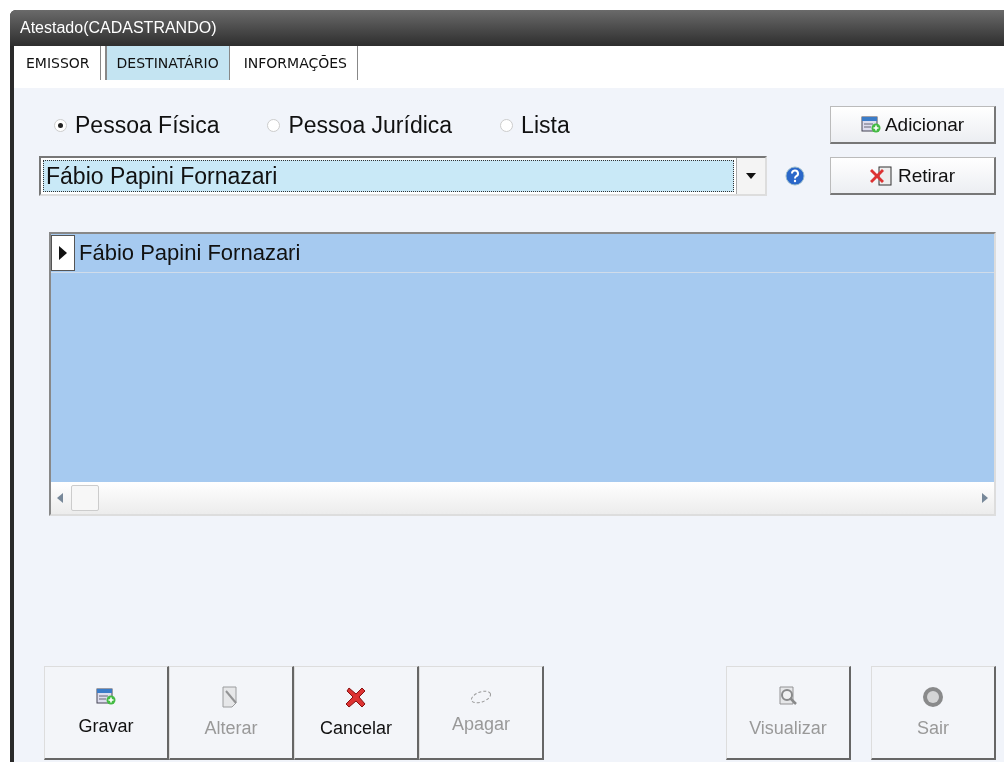 The height and width of the screenshot is (762, 1004). Describe the element at coordinates (60, 498) in the screenshot. I see `scroll-left-icon` at that location.